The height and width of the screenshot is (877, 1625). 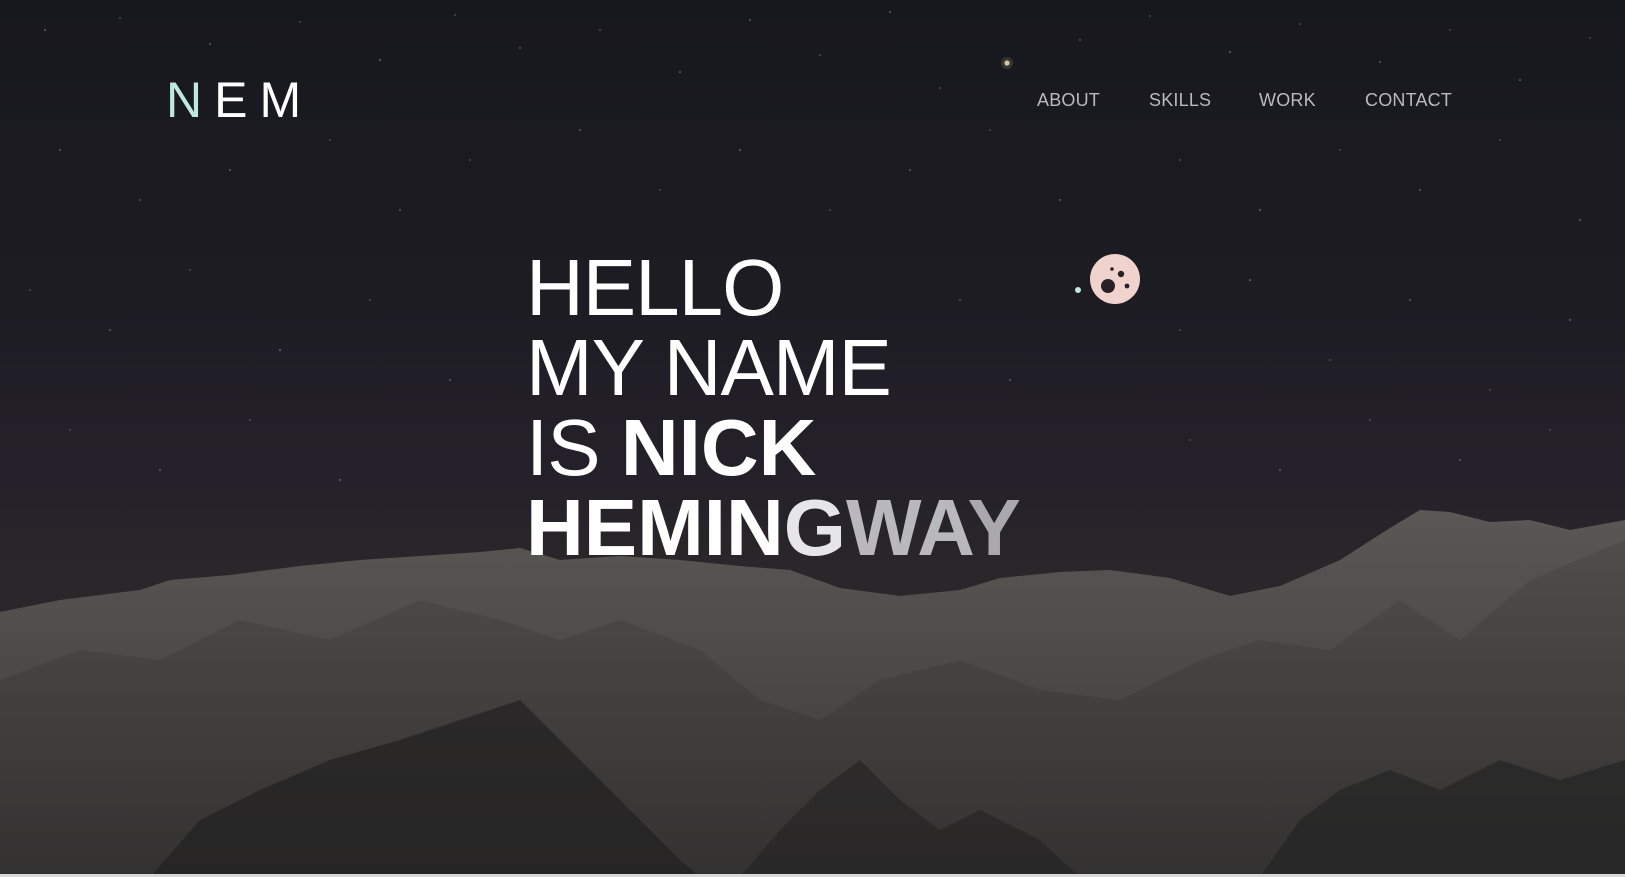 What do you see at coordinates (994, 527) in the screenshot?
I see `last-name-part-4: Y` at bounding box center [994, 527].